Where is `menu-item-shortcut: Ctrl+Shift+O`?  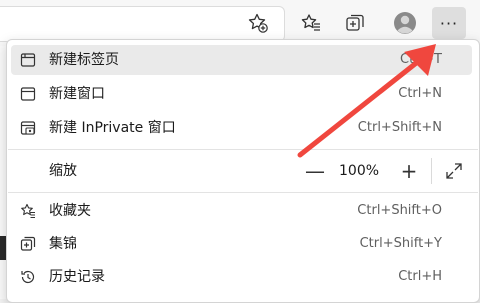
menu-item-shortcut: Ctrl+Shift+O is located at coordinates (399, 210).